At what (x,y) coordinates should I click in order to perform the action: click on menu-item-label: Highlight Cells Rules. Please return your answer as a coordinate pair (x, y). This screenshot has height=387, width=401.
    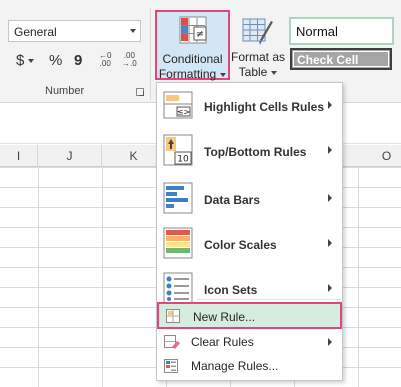
    Looking at the image, I should click on (264, 107).